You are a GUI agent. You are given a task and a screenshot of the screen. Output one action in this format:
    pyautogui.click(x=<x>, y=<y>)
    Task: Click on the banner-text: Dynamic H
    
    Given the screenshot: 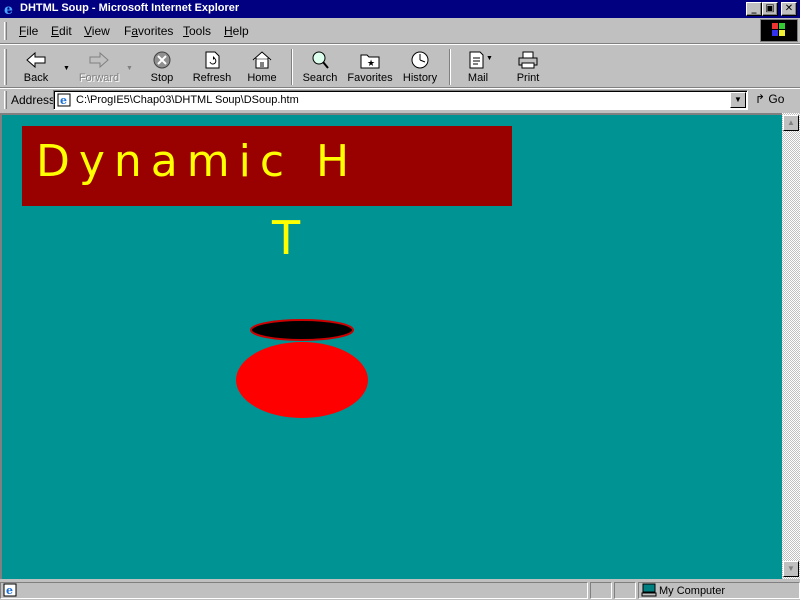 What is the action you would take?
    pyautogui.click(x=197, y=161)
    